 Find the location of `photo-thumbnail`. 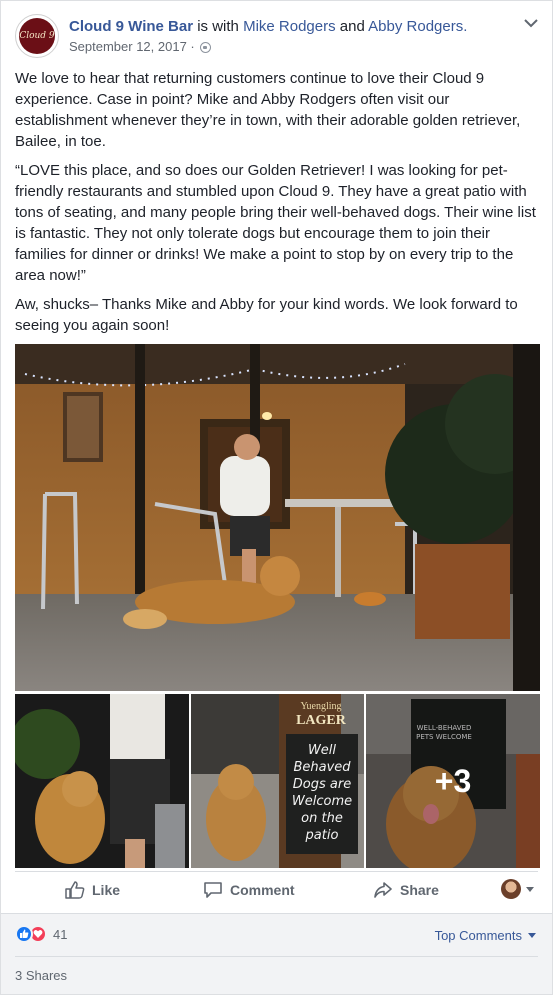

photo-thumbnail is located at coordinates (102, 781).